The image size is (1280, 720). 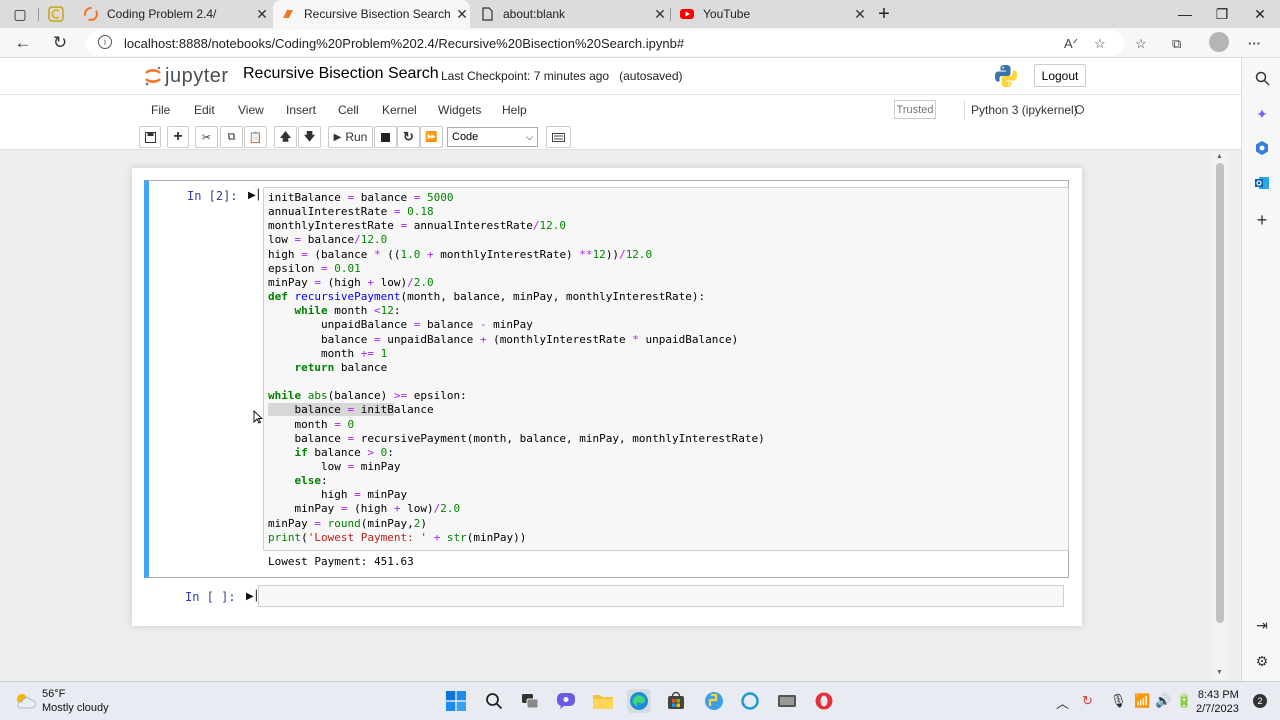 What do you see at coordinates (530, 701) in the screenshot?
I see `task-view-icon` at bounding box center [530, 701].